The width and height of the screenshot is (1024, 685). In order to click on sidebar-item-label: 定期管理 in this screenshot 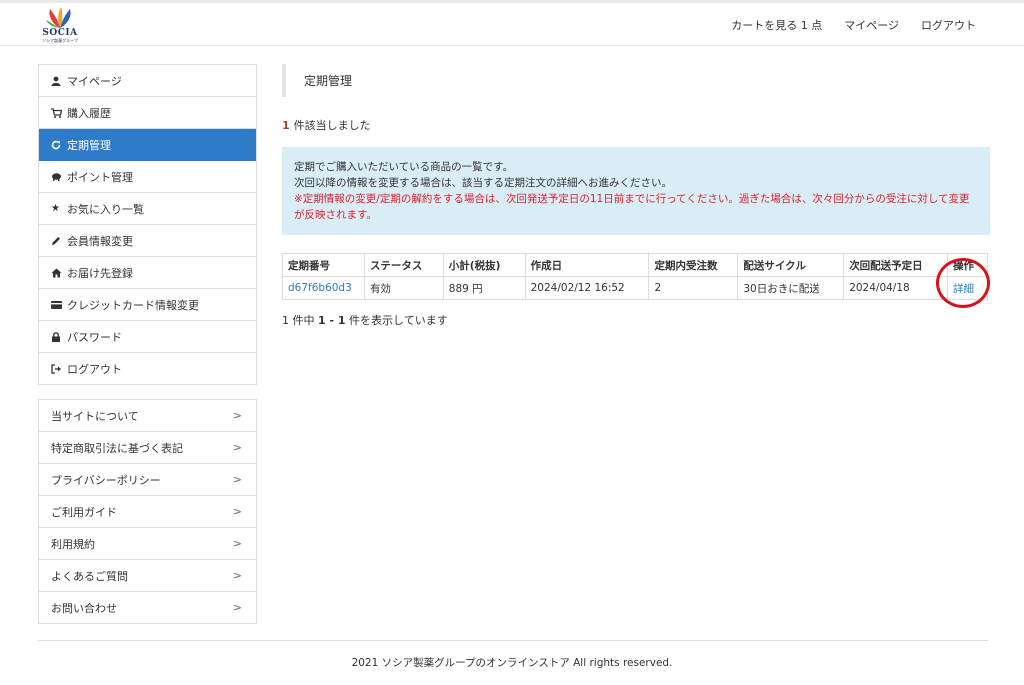, I will do `click(89, 145)`.